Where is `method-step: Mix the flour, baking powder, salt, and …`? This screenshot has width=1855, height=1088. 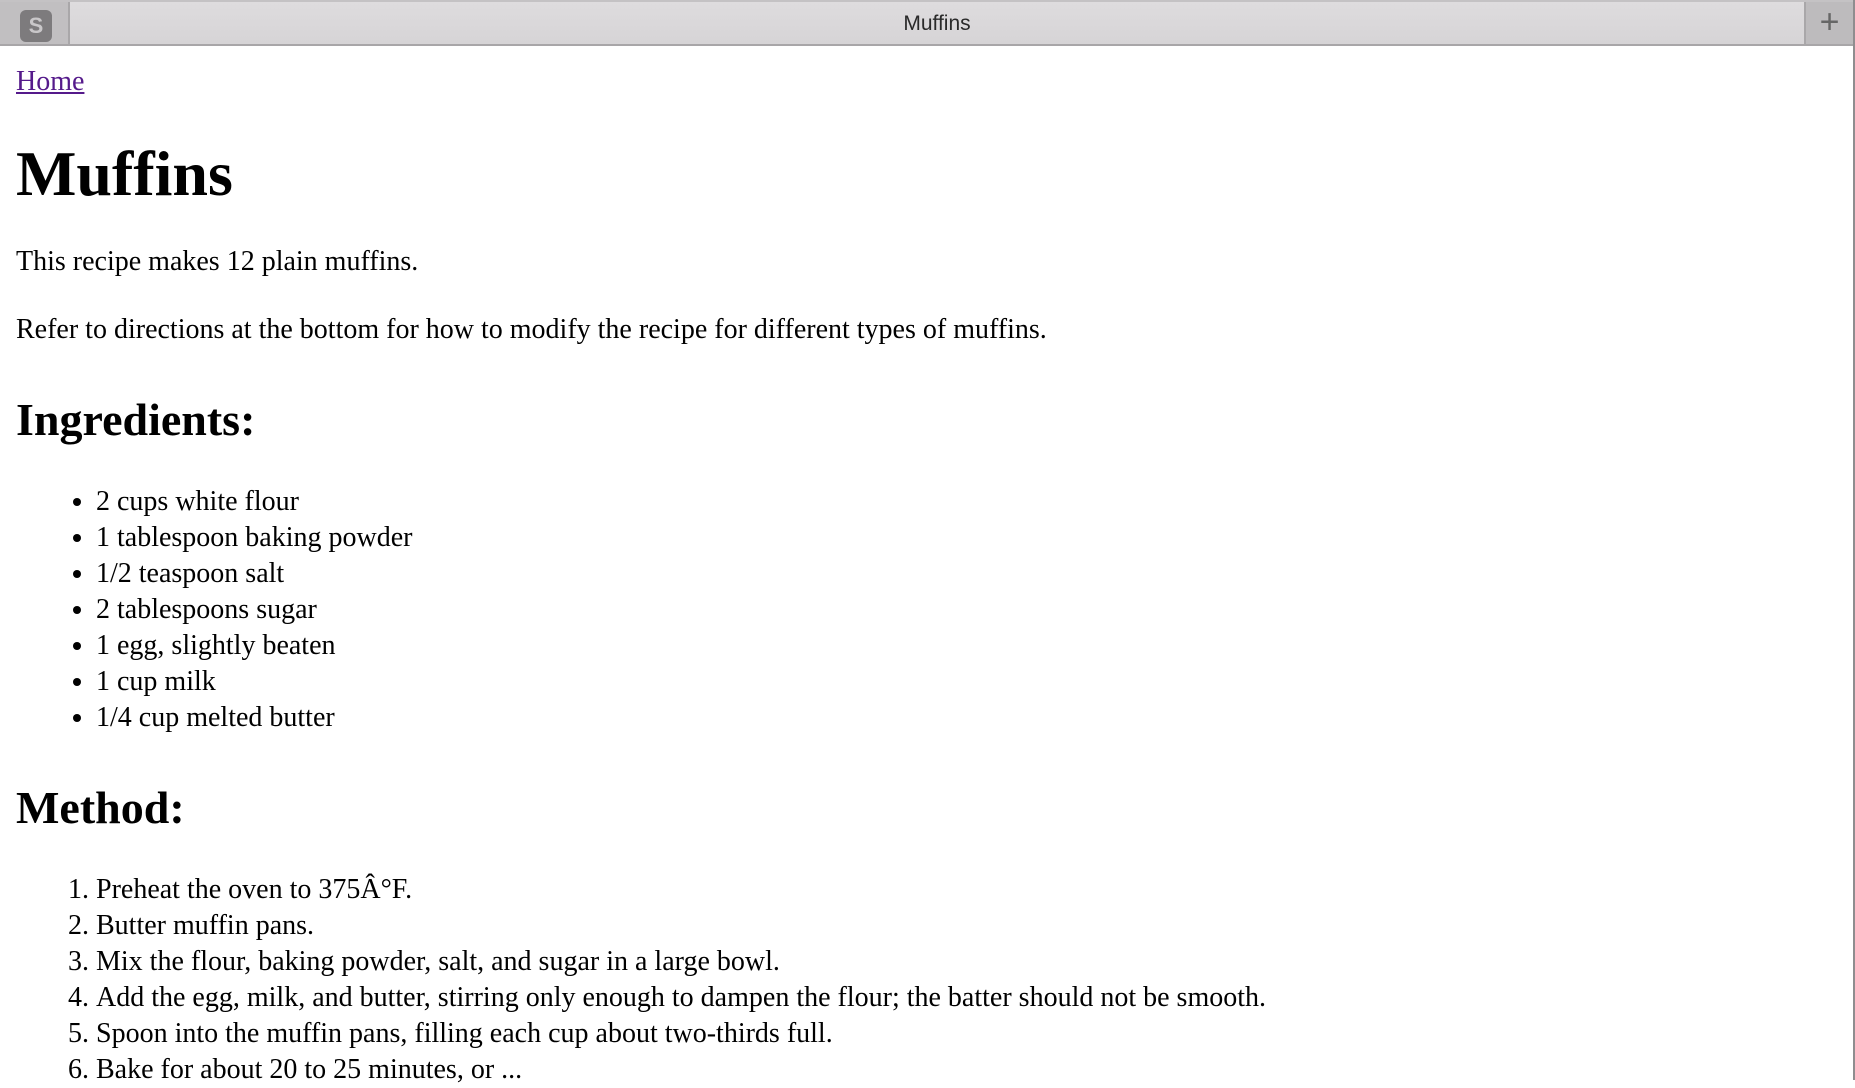
method-step: Mix the flour, baking powder, salt, and … is located at coordinates (965, 962).